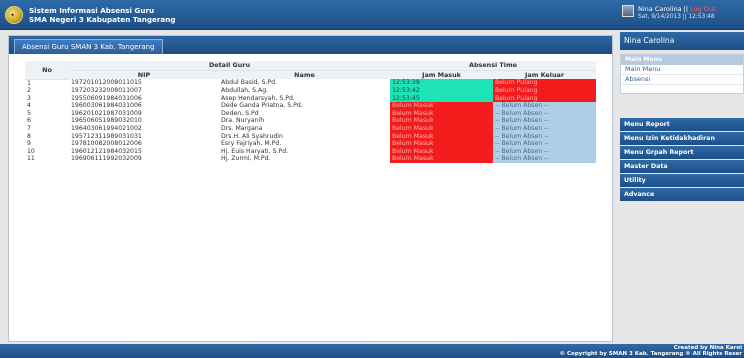  I want to click on advance-button: Advance, so click(682, 194).